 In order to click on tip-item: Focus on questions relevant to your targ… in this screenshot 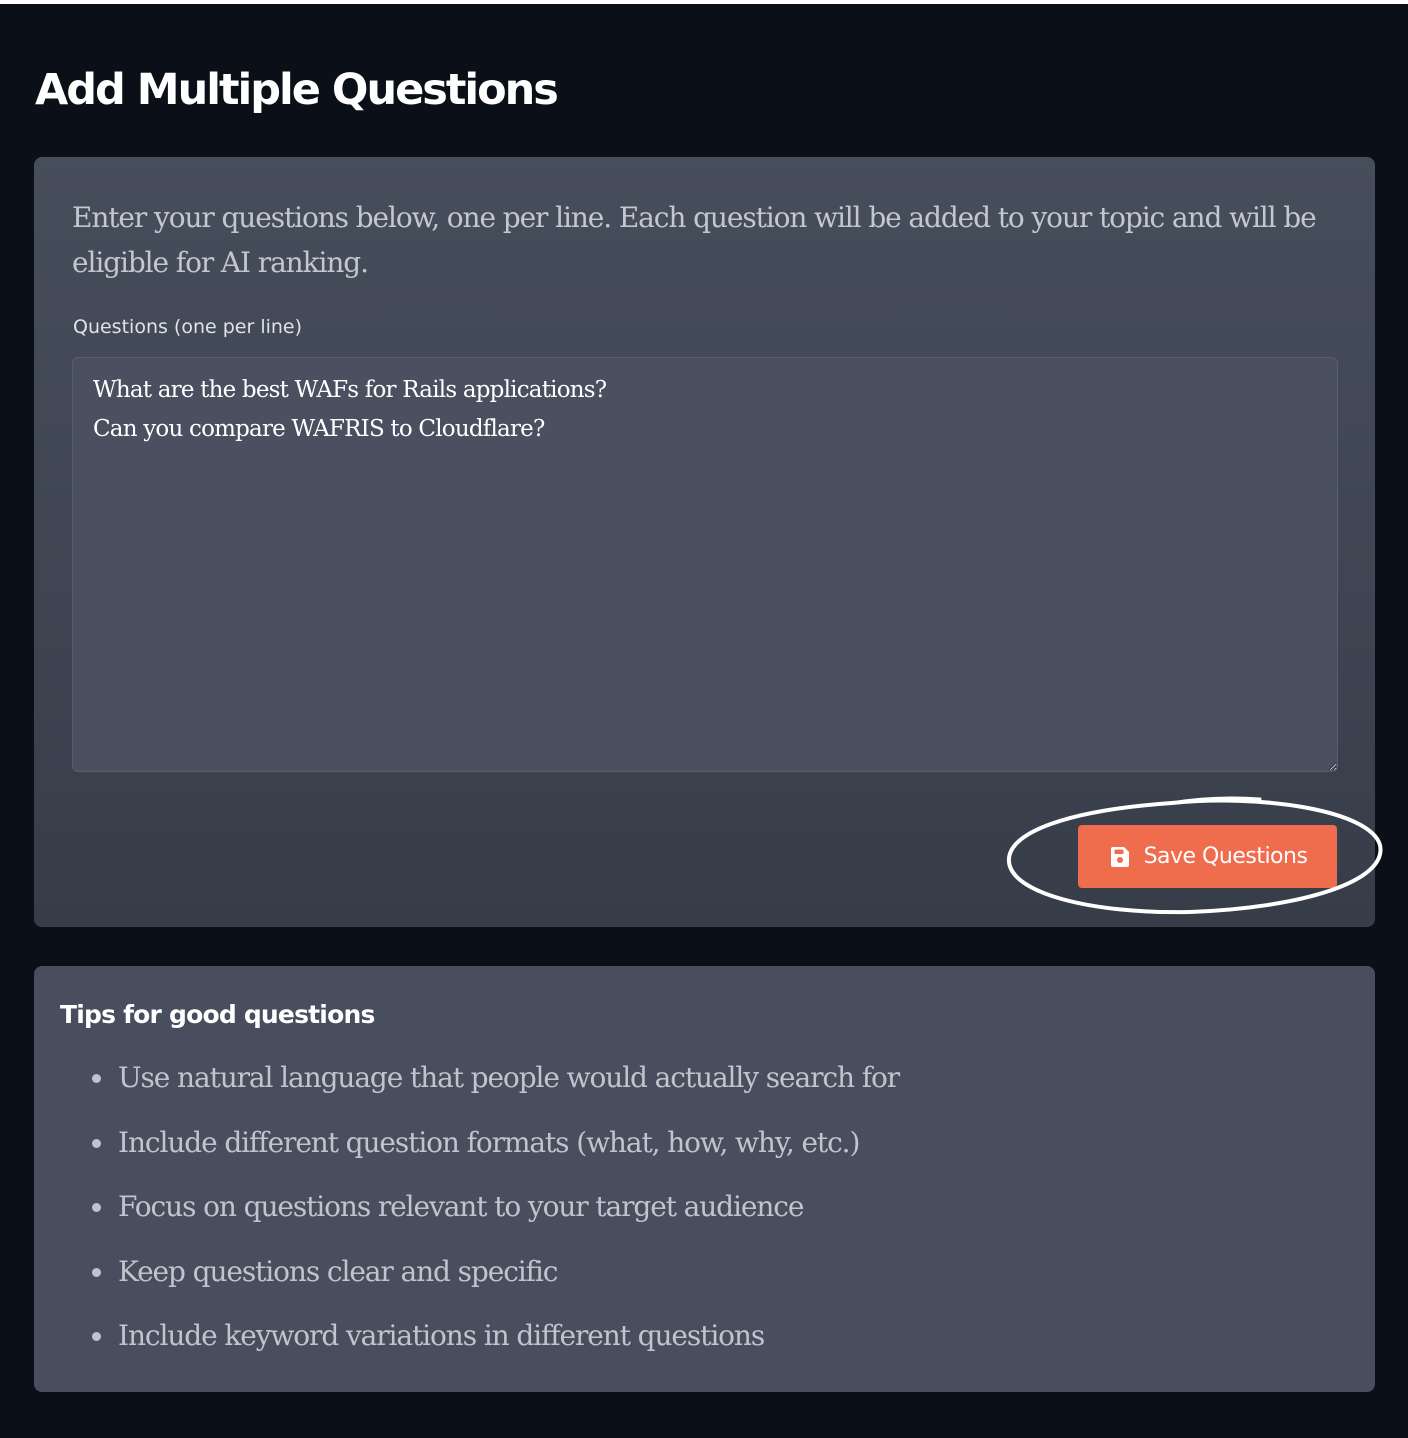, I will do `click(494, 1219)`.